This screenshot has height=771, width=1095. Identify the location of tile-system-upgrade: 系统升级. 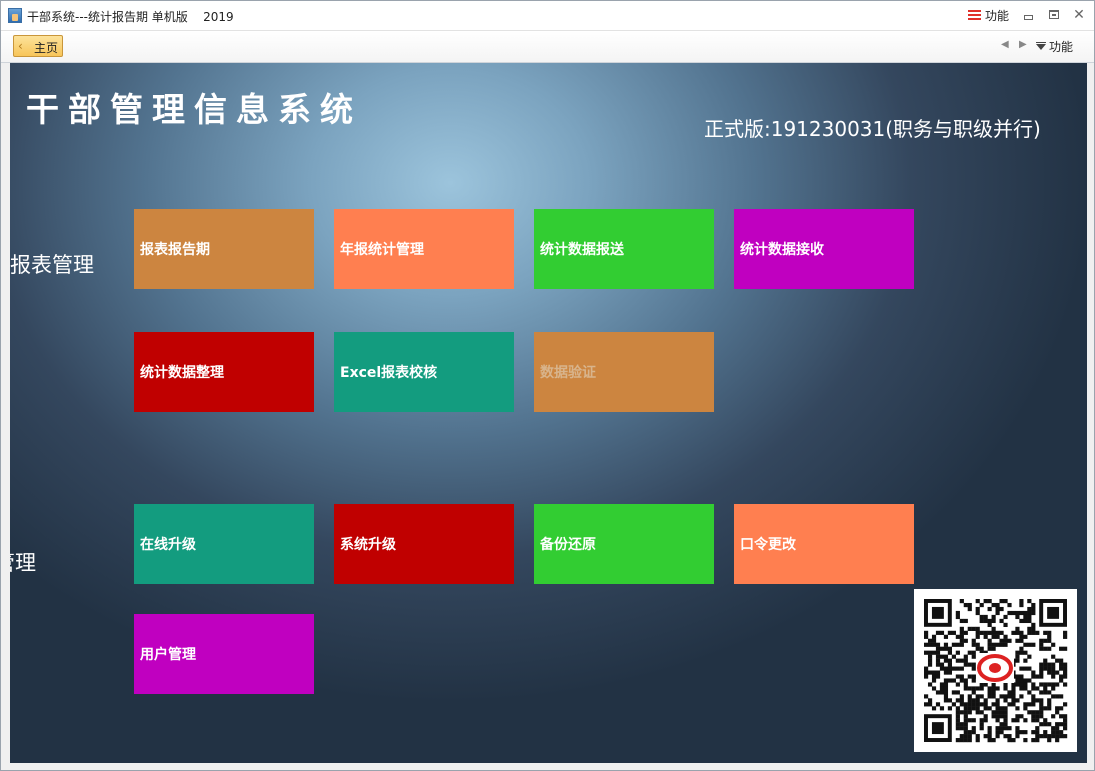
(424, 544).